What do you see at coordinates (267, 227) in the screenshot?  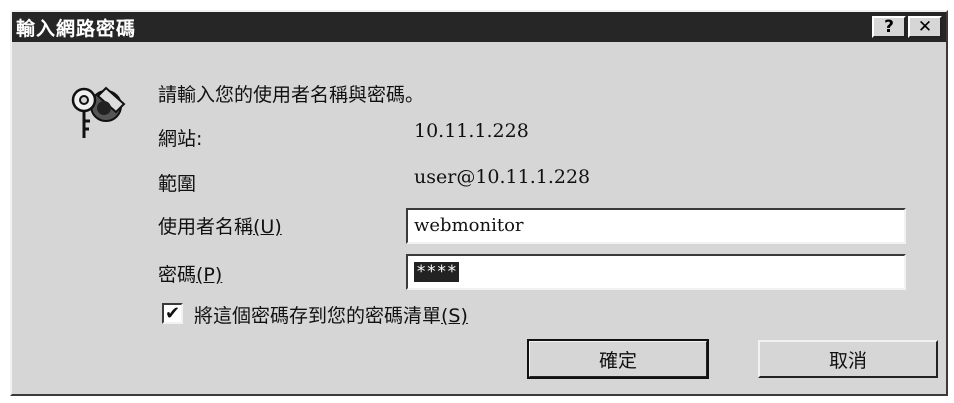 I see `username-accesskey: (U)` at bounding box center [267, 227].